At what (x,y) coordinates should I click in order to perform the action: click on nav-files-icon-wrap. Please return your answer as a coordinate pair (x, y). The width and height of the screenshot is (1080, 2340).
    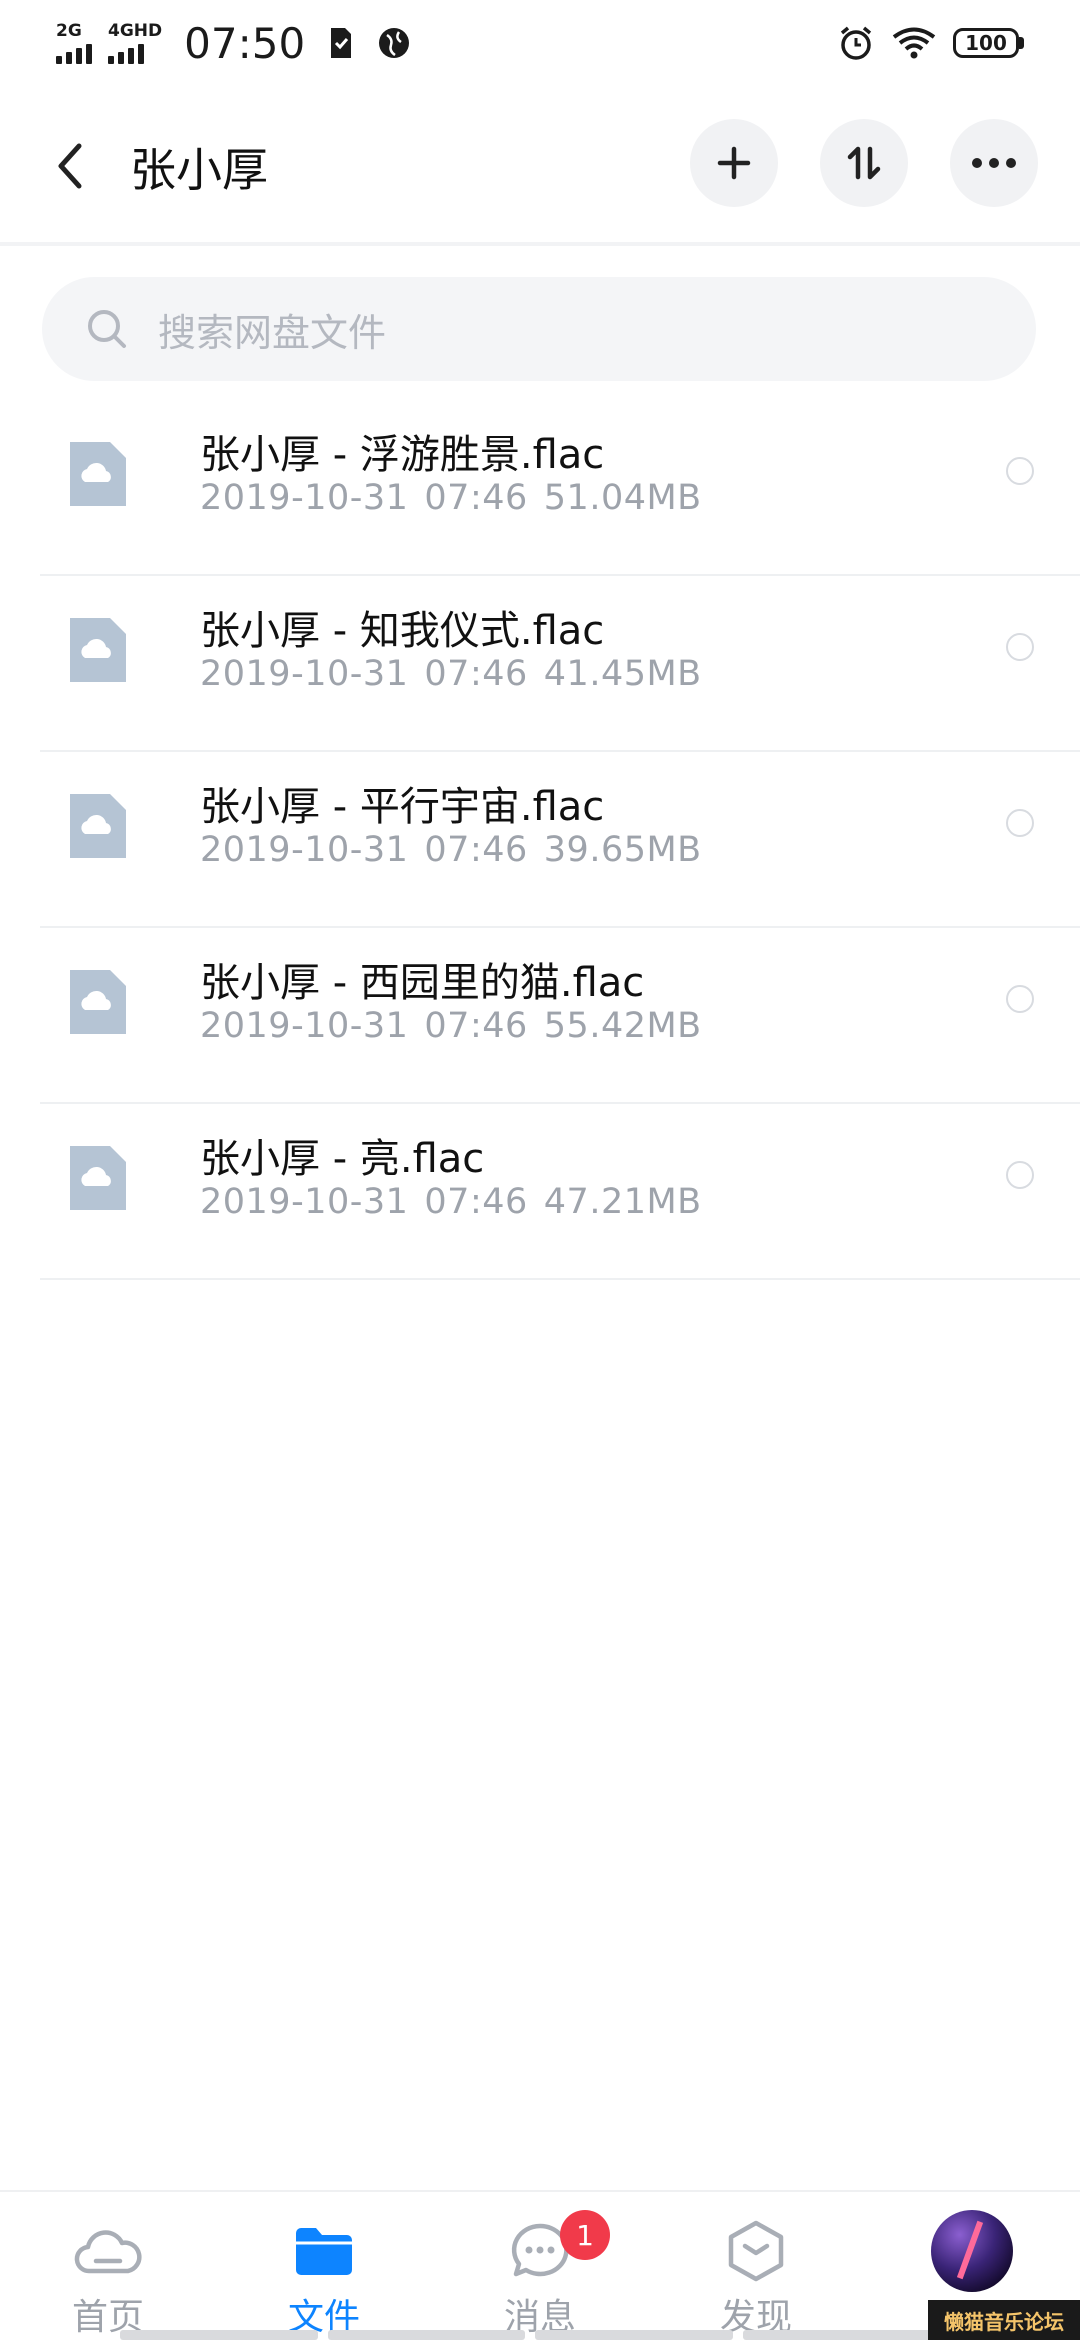
    Looking at the image, I should click on (324, 2251).